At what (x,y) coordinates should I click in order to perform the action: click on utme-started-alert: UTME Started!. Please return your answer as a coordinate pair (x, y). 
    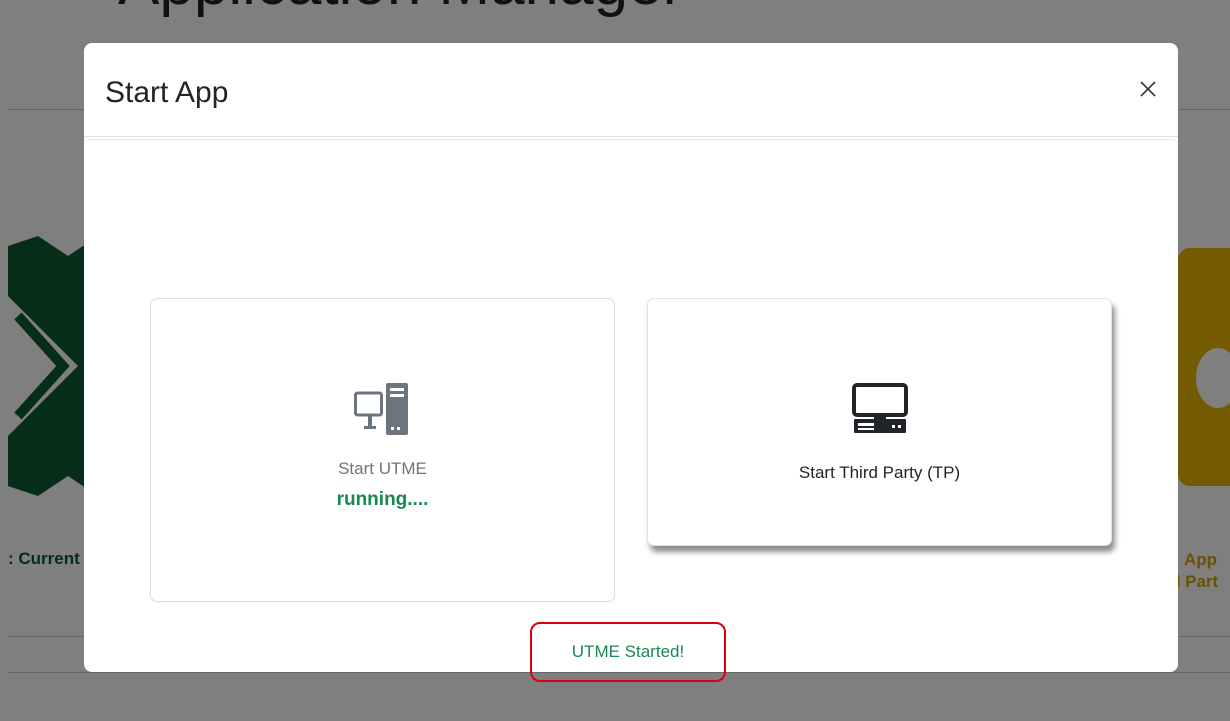
    Looking at the image, I should click on (628, 652).